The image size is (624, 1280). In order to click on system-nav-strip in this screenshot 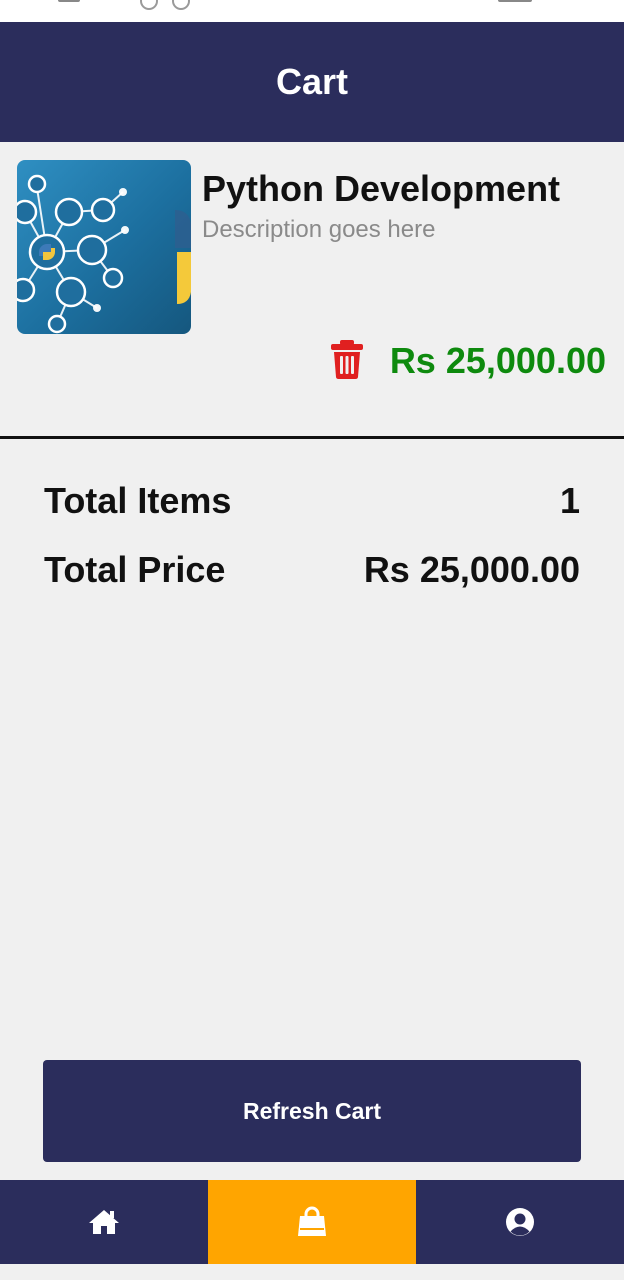, I will do `click(312, 1272)`.